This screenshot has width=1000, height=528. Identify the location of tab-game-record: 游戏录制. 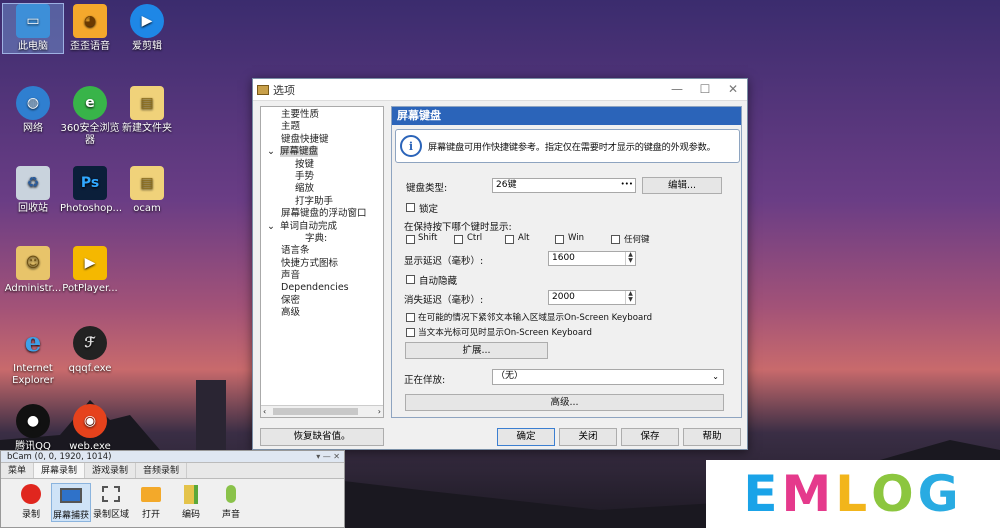
(111, 470).